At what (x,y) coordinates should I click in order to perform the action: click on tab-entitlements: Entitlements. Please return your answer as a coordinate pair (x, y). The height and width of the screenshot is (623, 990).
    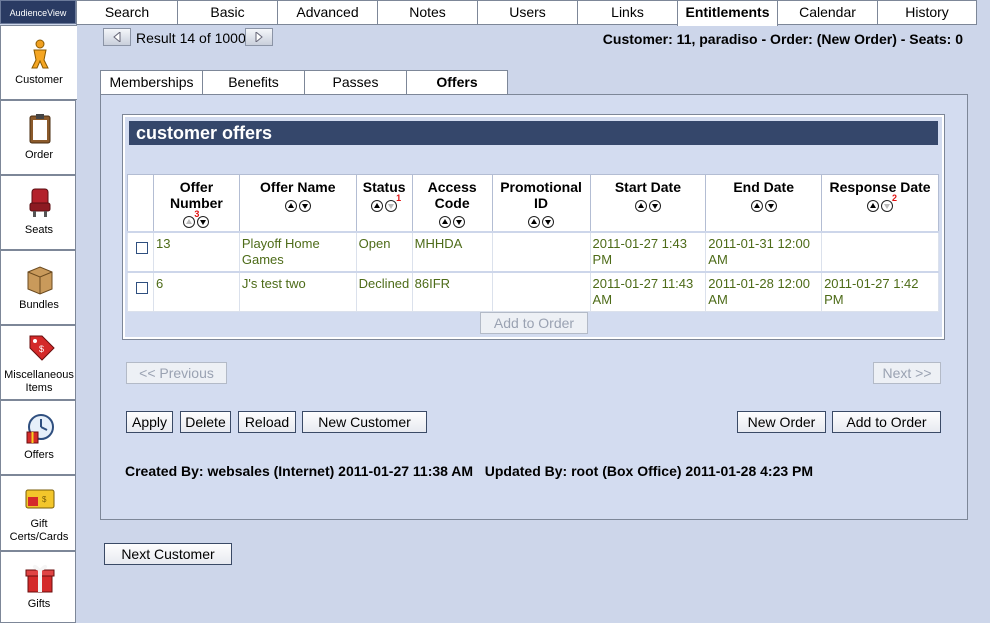
    Looking at the image, I should click on (727, 13).